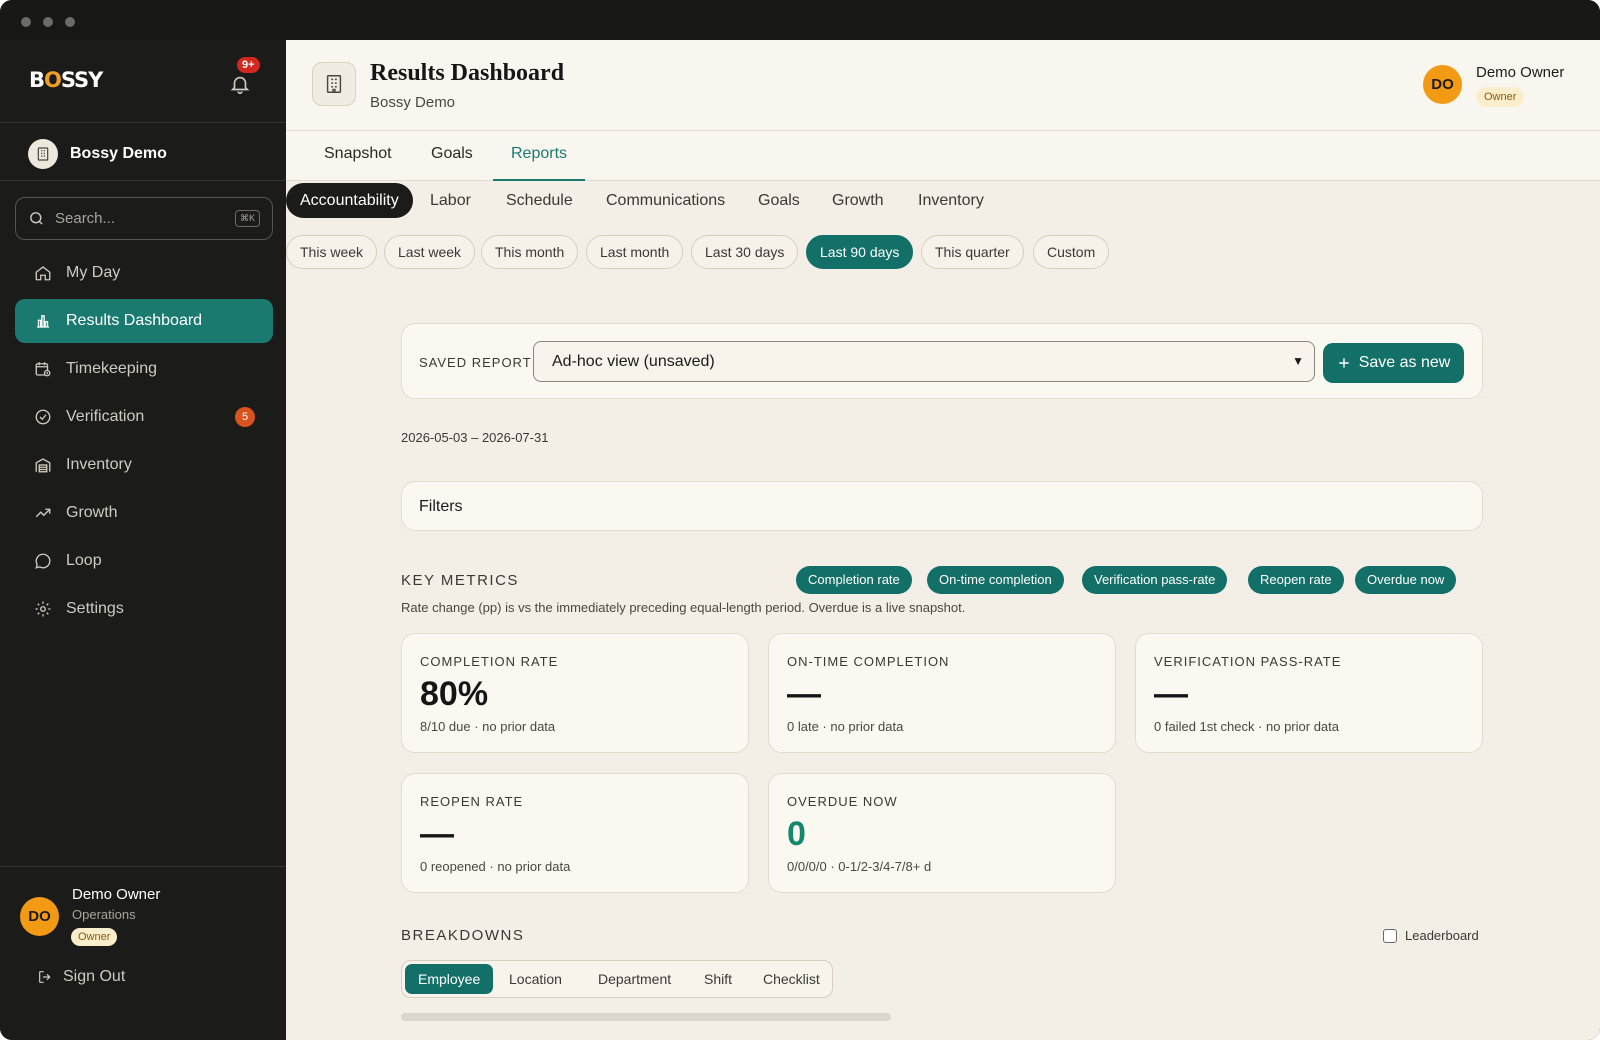 Image resolution: width=1600 pixels, height=1040 pixels. What do you see at coordinates (460, 580) in the screenshot?
I see `key-metrics-title: KEY METRICS` at bounding box center [460, 580].